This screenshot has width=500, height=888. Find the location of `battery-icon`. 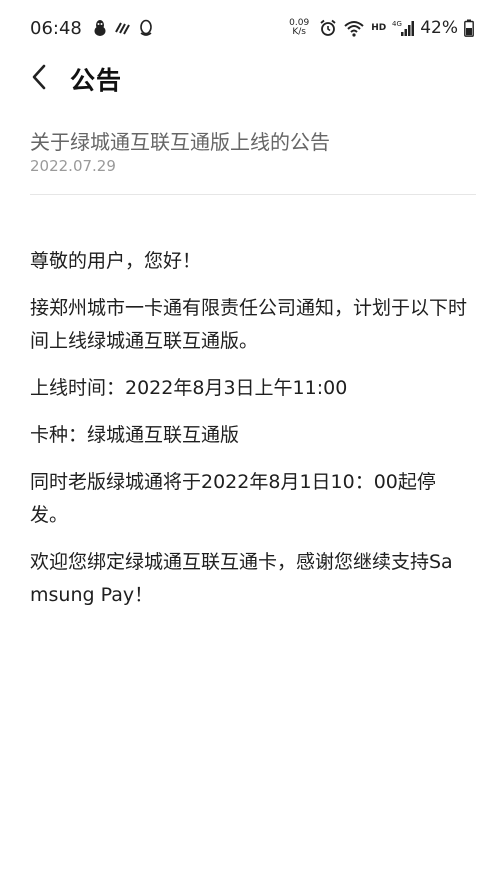

battery-icon is located at coordinates (469, 28).